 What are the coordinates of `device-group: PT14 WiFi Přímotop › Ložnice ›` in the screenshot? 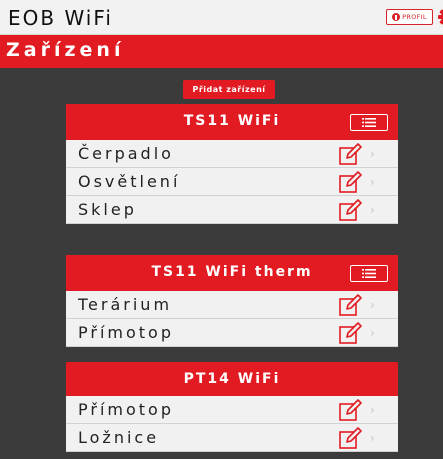 It's located at (232, 407).